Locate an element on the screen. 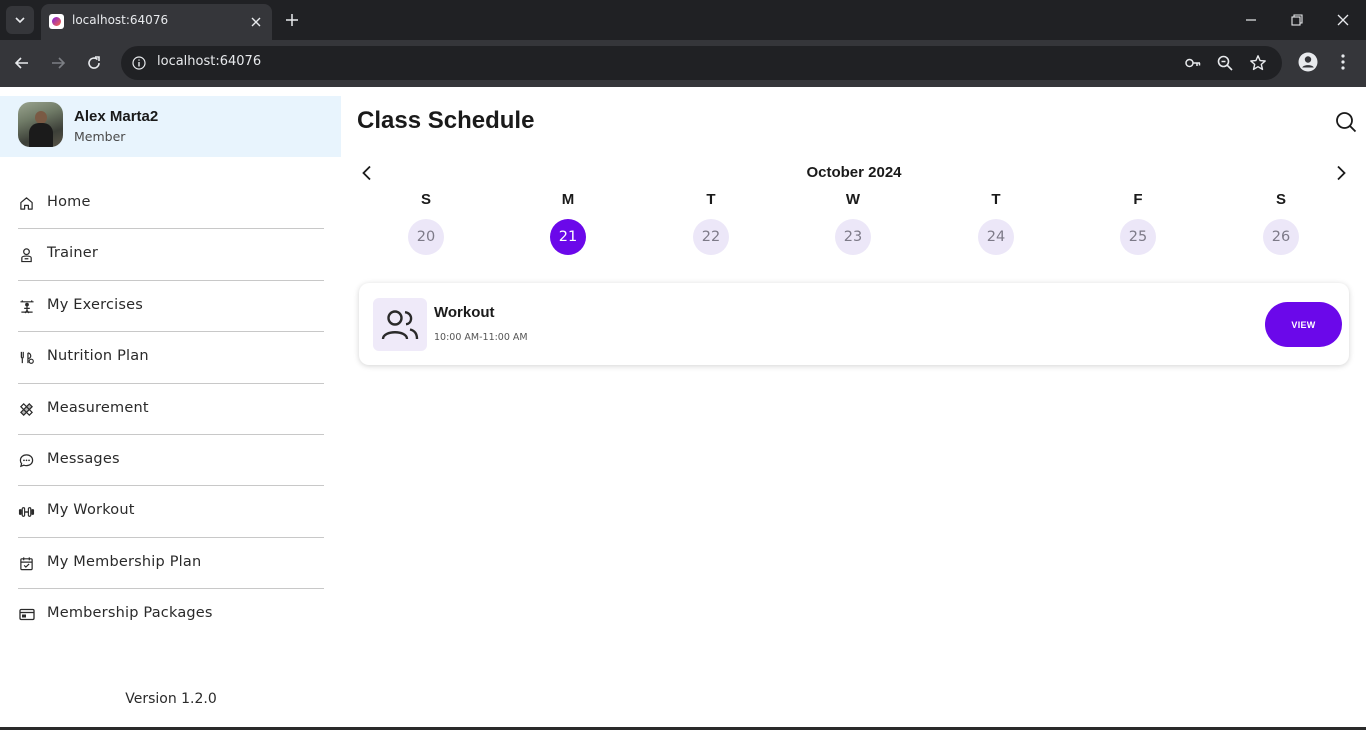  browser-profile-button is located at coordinates (1308, 62).